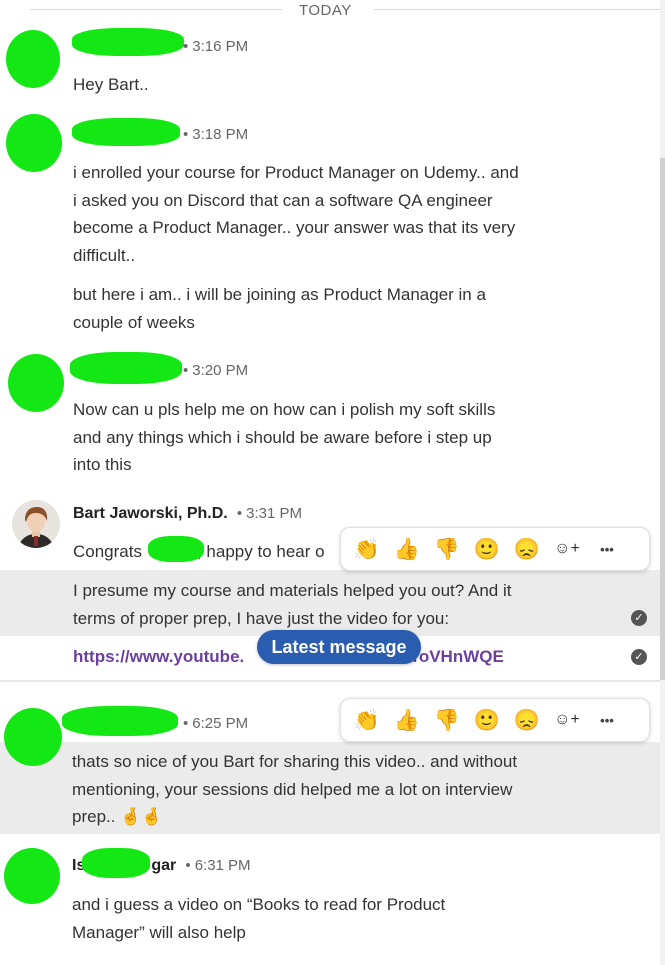 The width and height of the screenshot is (665, 965). I want to click on message-timestamp: • 3:20 PM, so click(216, 370).